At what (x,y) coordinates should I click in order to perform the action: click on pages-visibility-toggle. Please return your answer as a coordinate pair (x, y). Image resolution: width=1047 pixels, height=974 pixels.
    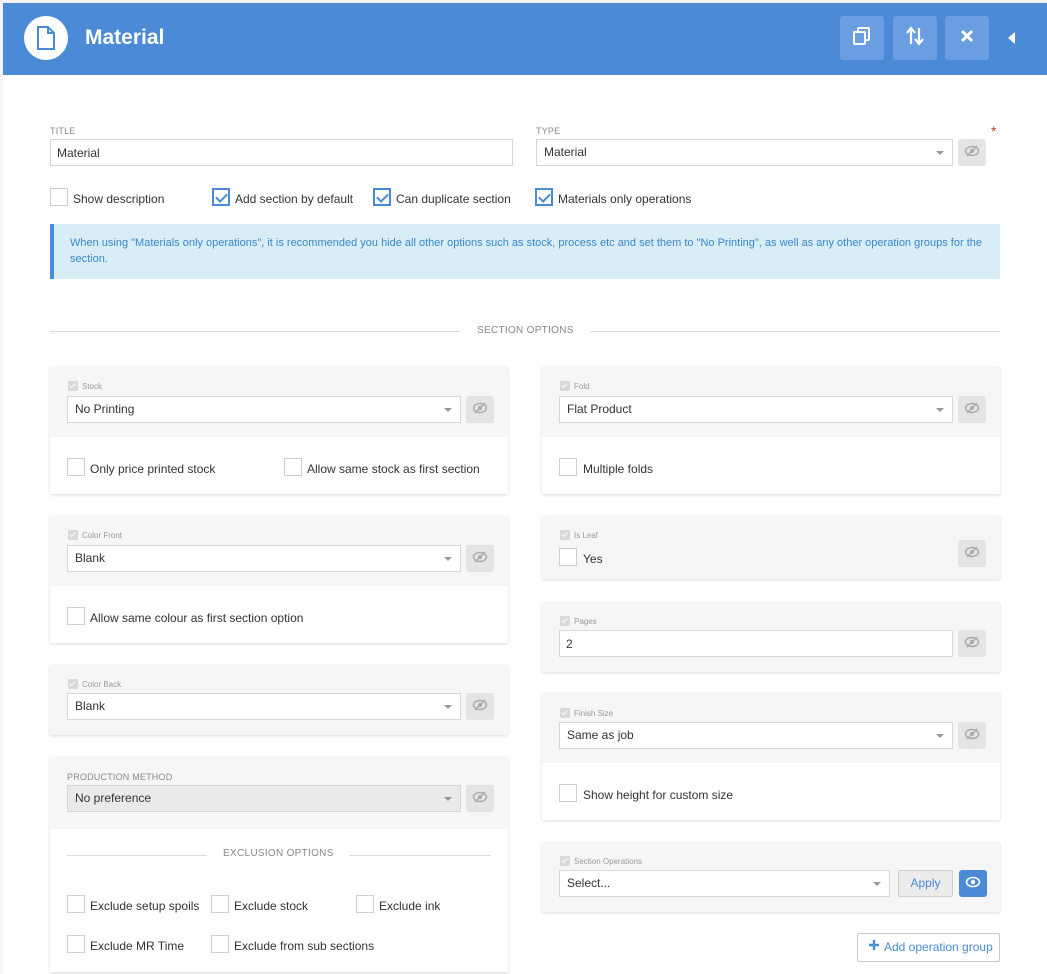
    Looking at the image, I should click on (972, 643).